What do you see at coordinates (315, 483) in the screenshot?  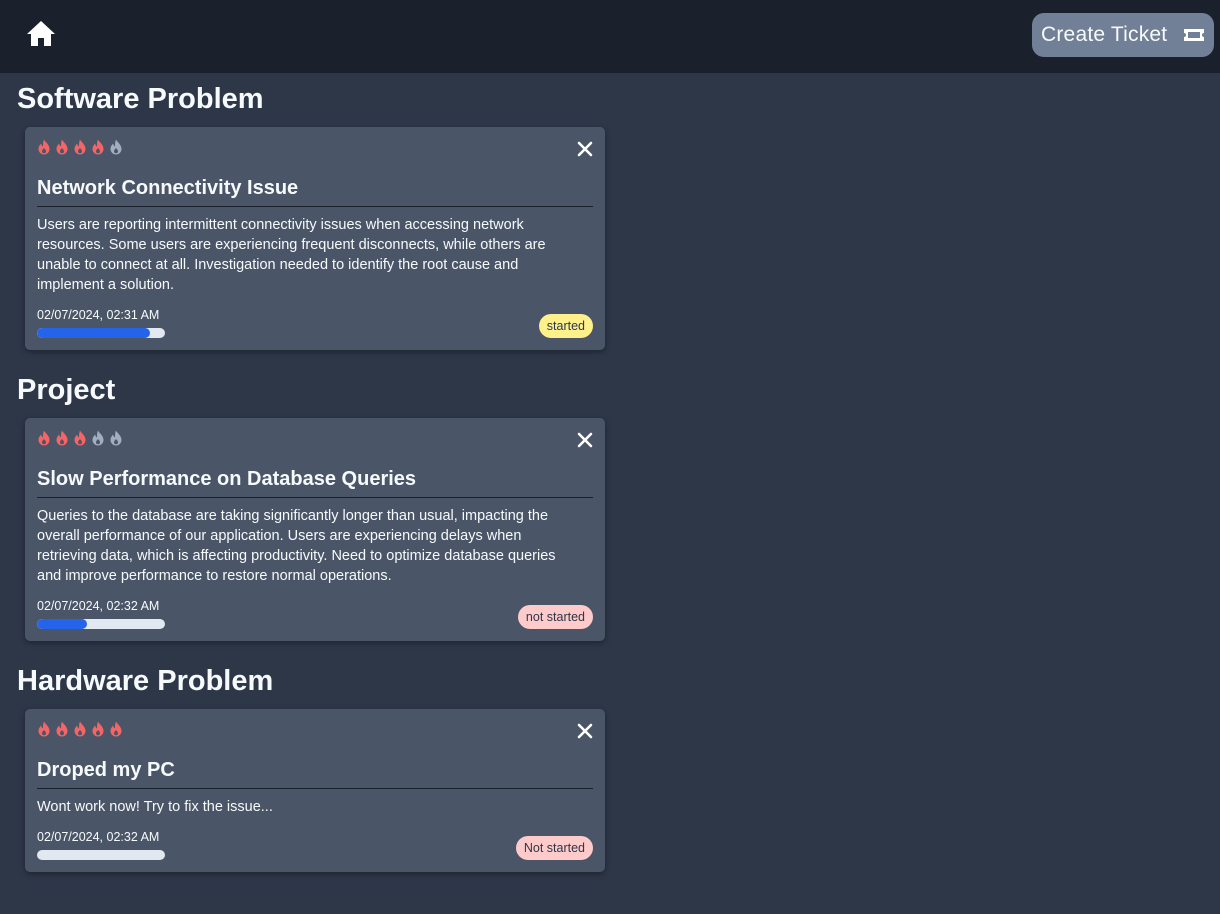 I see `ticket-title: Slow Performance on Database Queries` at bounding box center [315, 483].